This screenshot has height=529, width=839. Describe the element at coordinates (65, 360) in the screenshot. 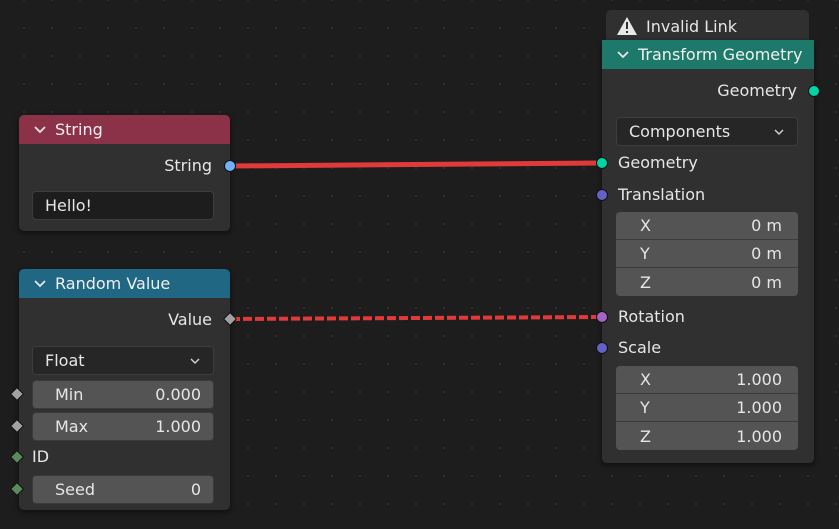

I see `data-type-value: Float` at that location.